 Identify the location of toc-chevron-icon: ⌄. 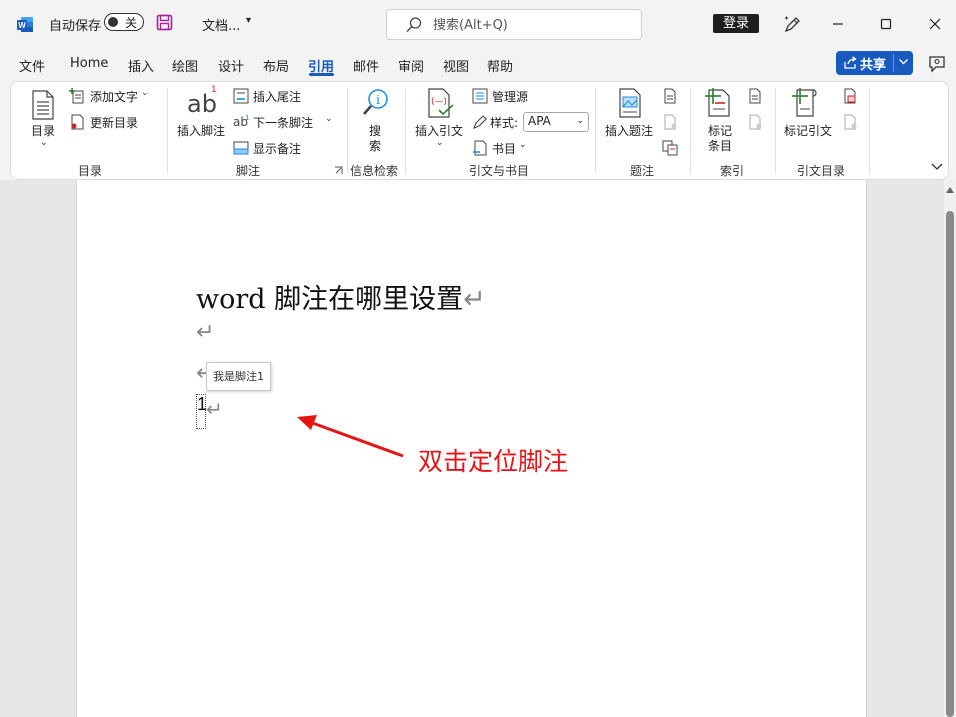
(44, 143).